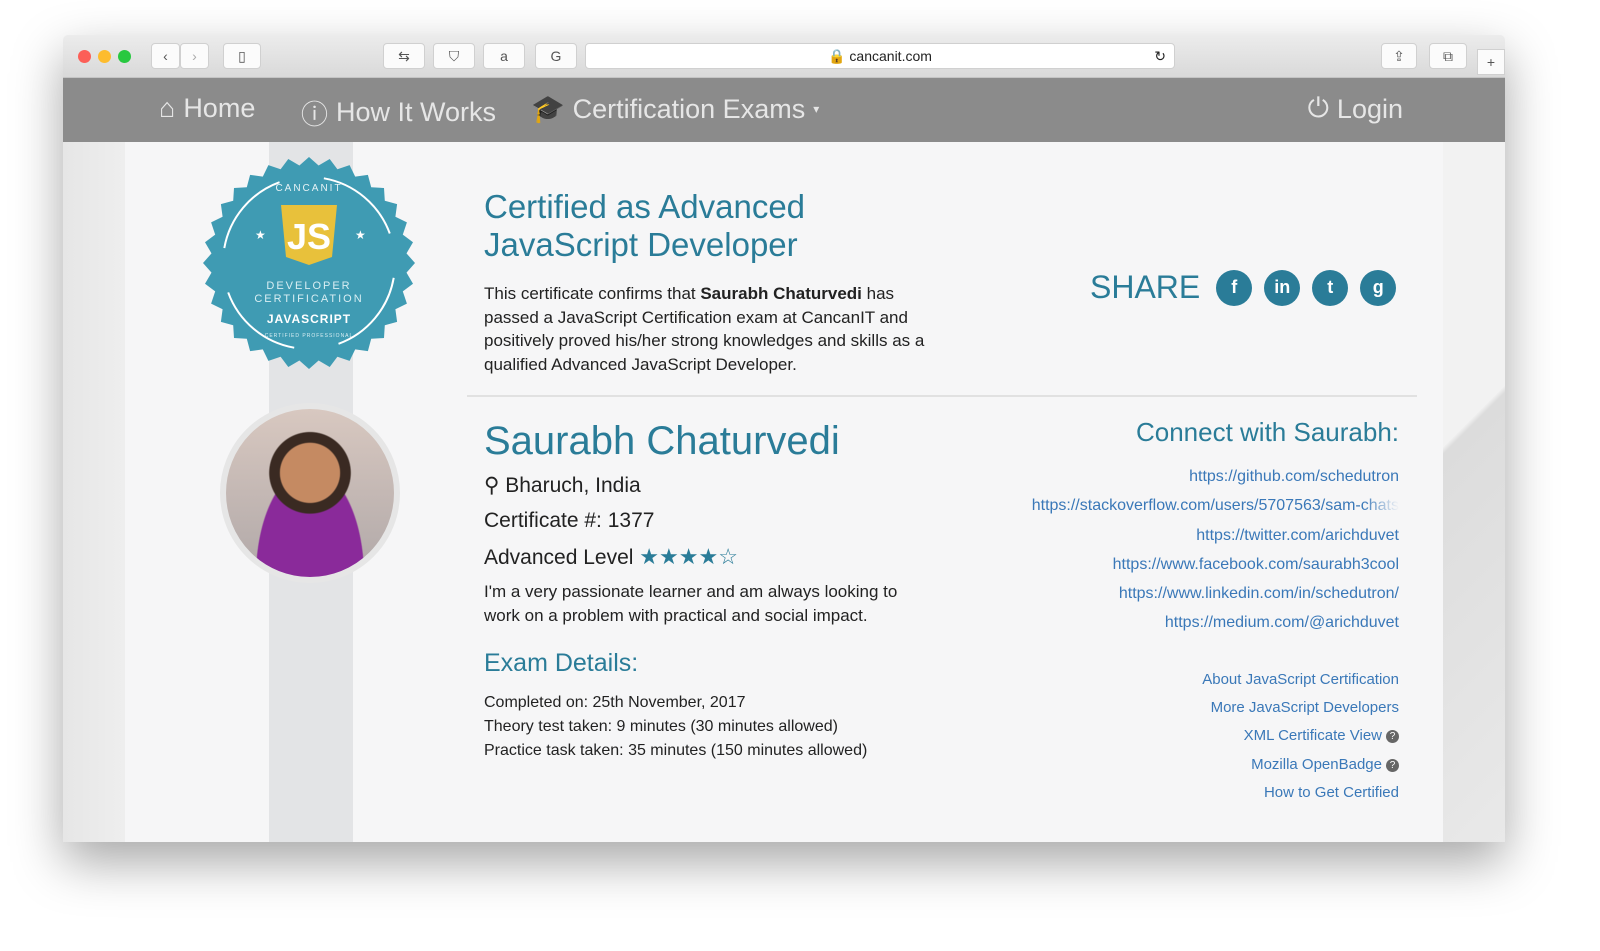 The height and width of the screenshot is (951, 1600). I want to click on link-openbadge: Mozilla OpenBadge?, so click(1300, 765).